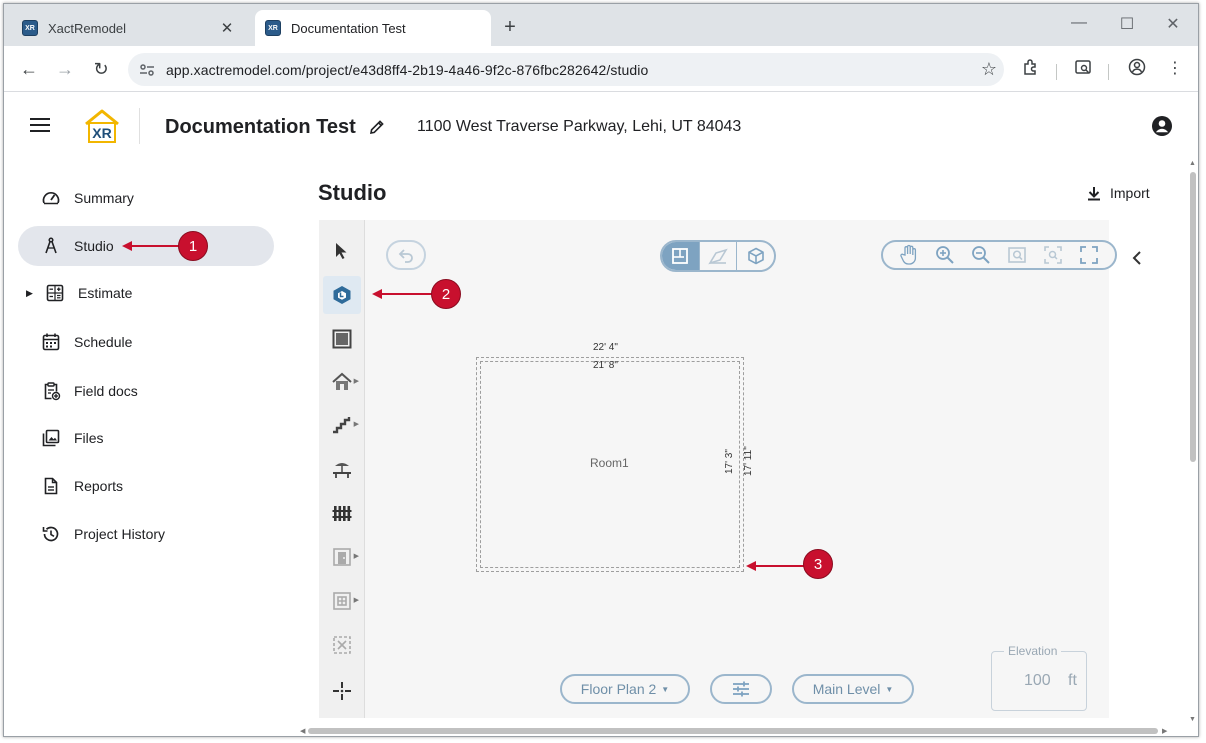 The width and height of the screenshot is (1206, 743). What do you see at coordinates (1031, 69) in the screenshot?
I see `extensions-icon` at bounding box center [1031, 69].